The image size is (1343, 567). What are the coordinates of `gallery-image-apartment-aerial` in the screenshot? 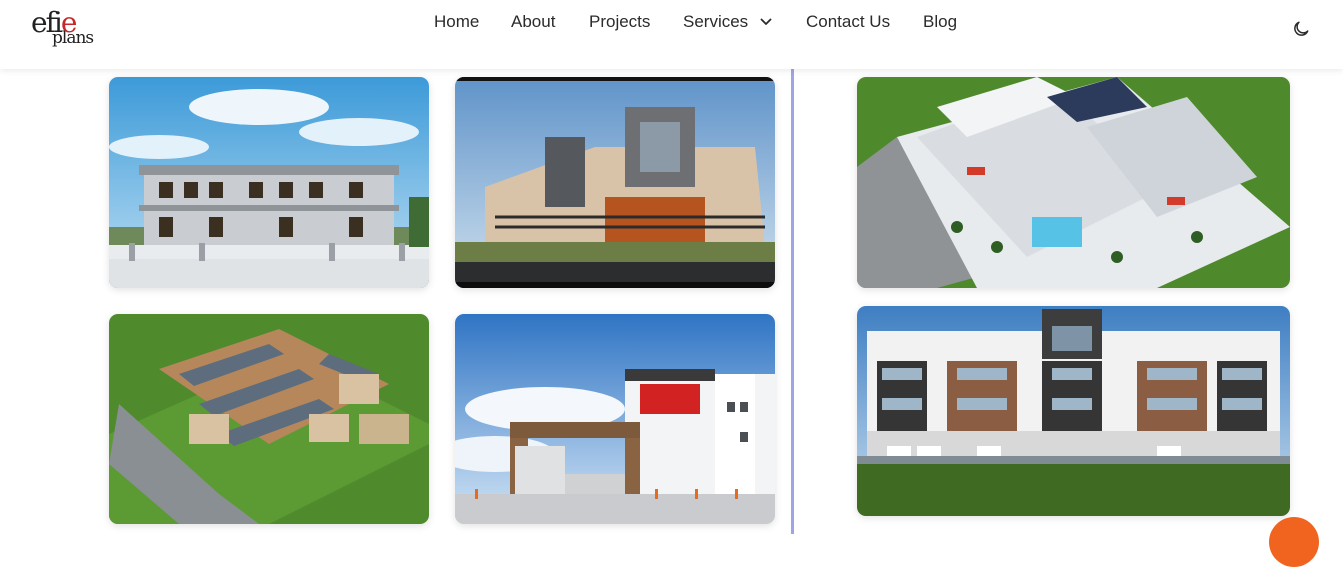 It's located at (1073, 182).